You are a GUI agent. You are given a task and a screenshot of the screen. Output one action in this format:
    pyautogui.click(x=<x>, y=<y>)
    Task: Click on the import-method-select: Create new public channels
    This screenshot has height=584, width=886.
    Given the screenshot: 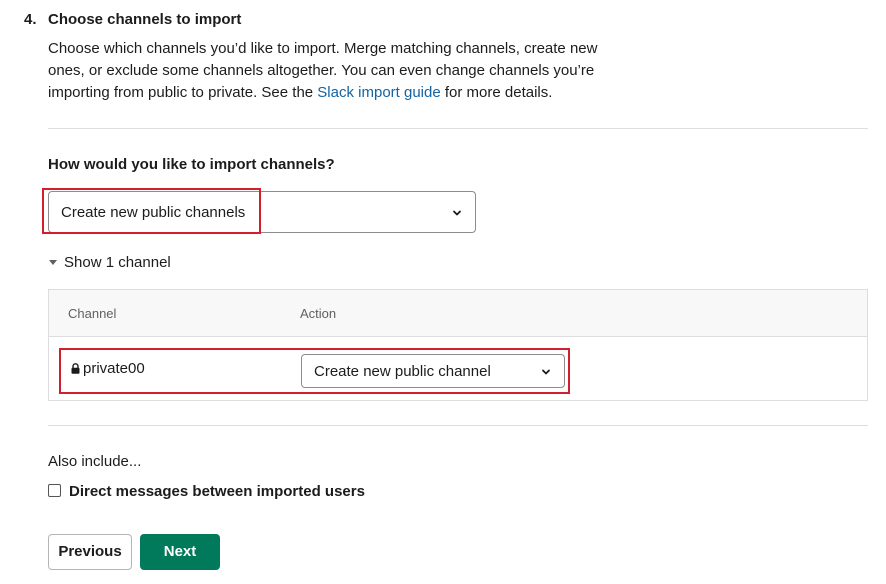 What is the action you would take?
    pyautogui.click(x=262, y=212)
    